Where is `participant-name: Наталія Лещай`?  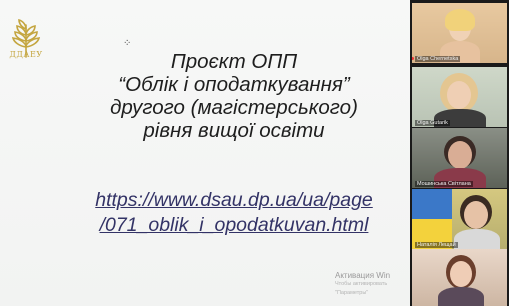 participant-name: Наталія Лещай is located at coordinates (436, 245).